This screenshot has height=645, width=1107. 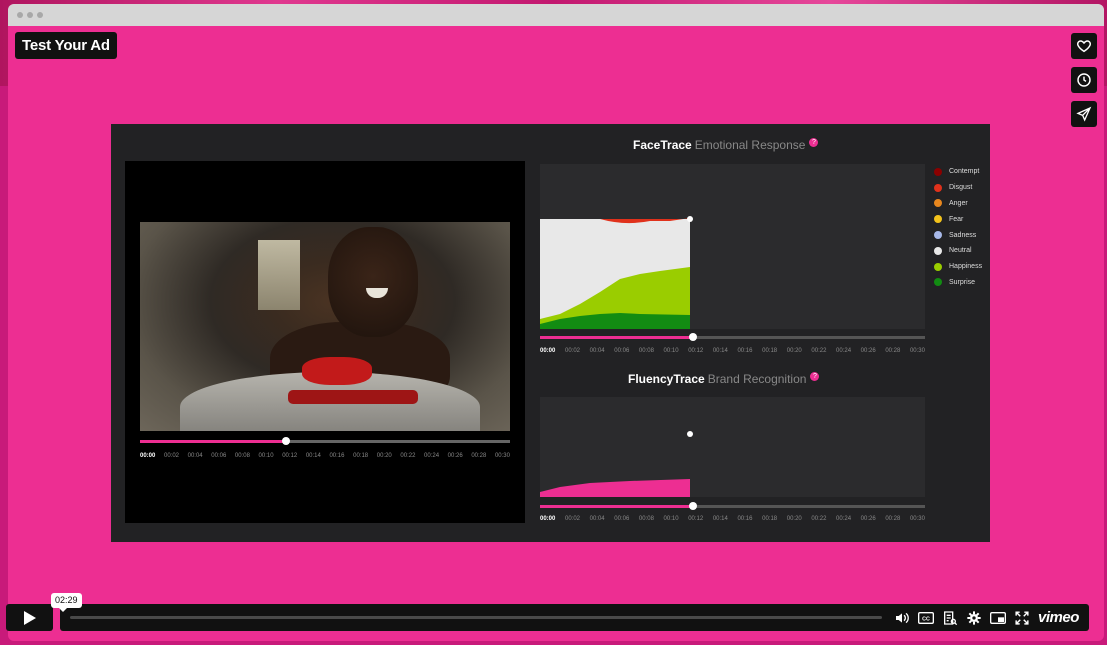 What do you see at coordinates (726, 145) in the screenshot?
I see `facetrace-title: FaceTrace Emotional Response?` at bounding box center [726, 145].